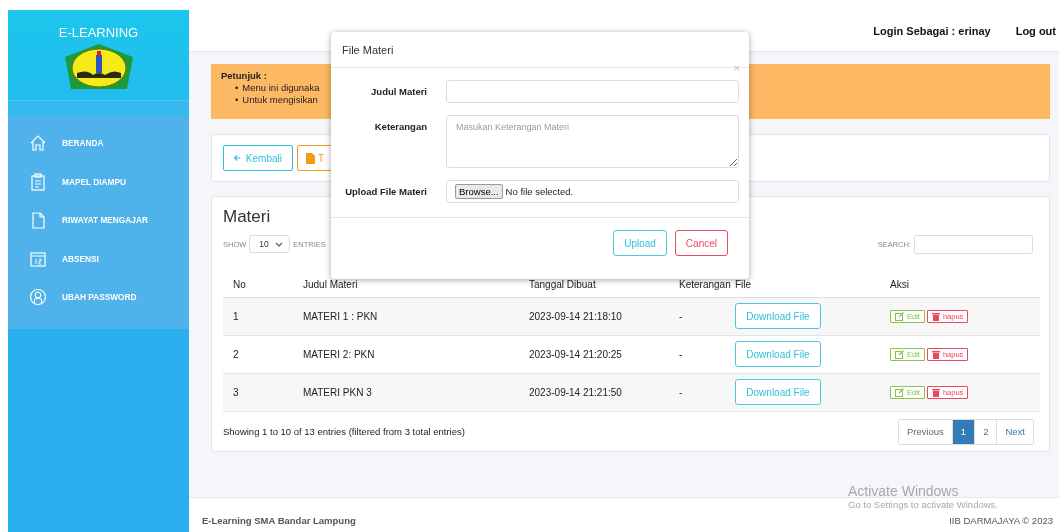 This screenshot has height=532, width=1059. I want to click on field-label: Judul Materi, so click(398, 91).